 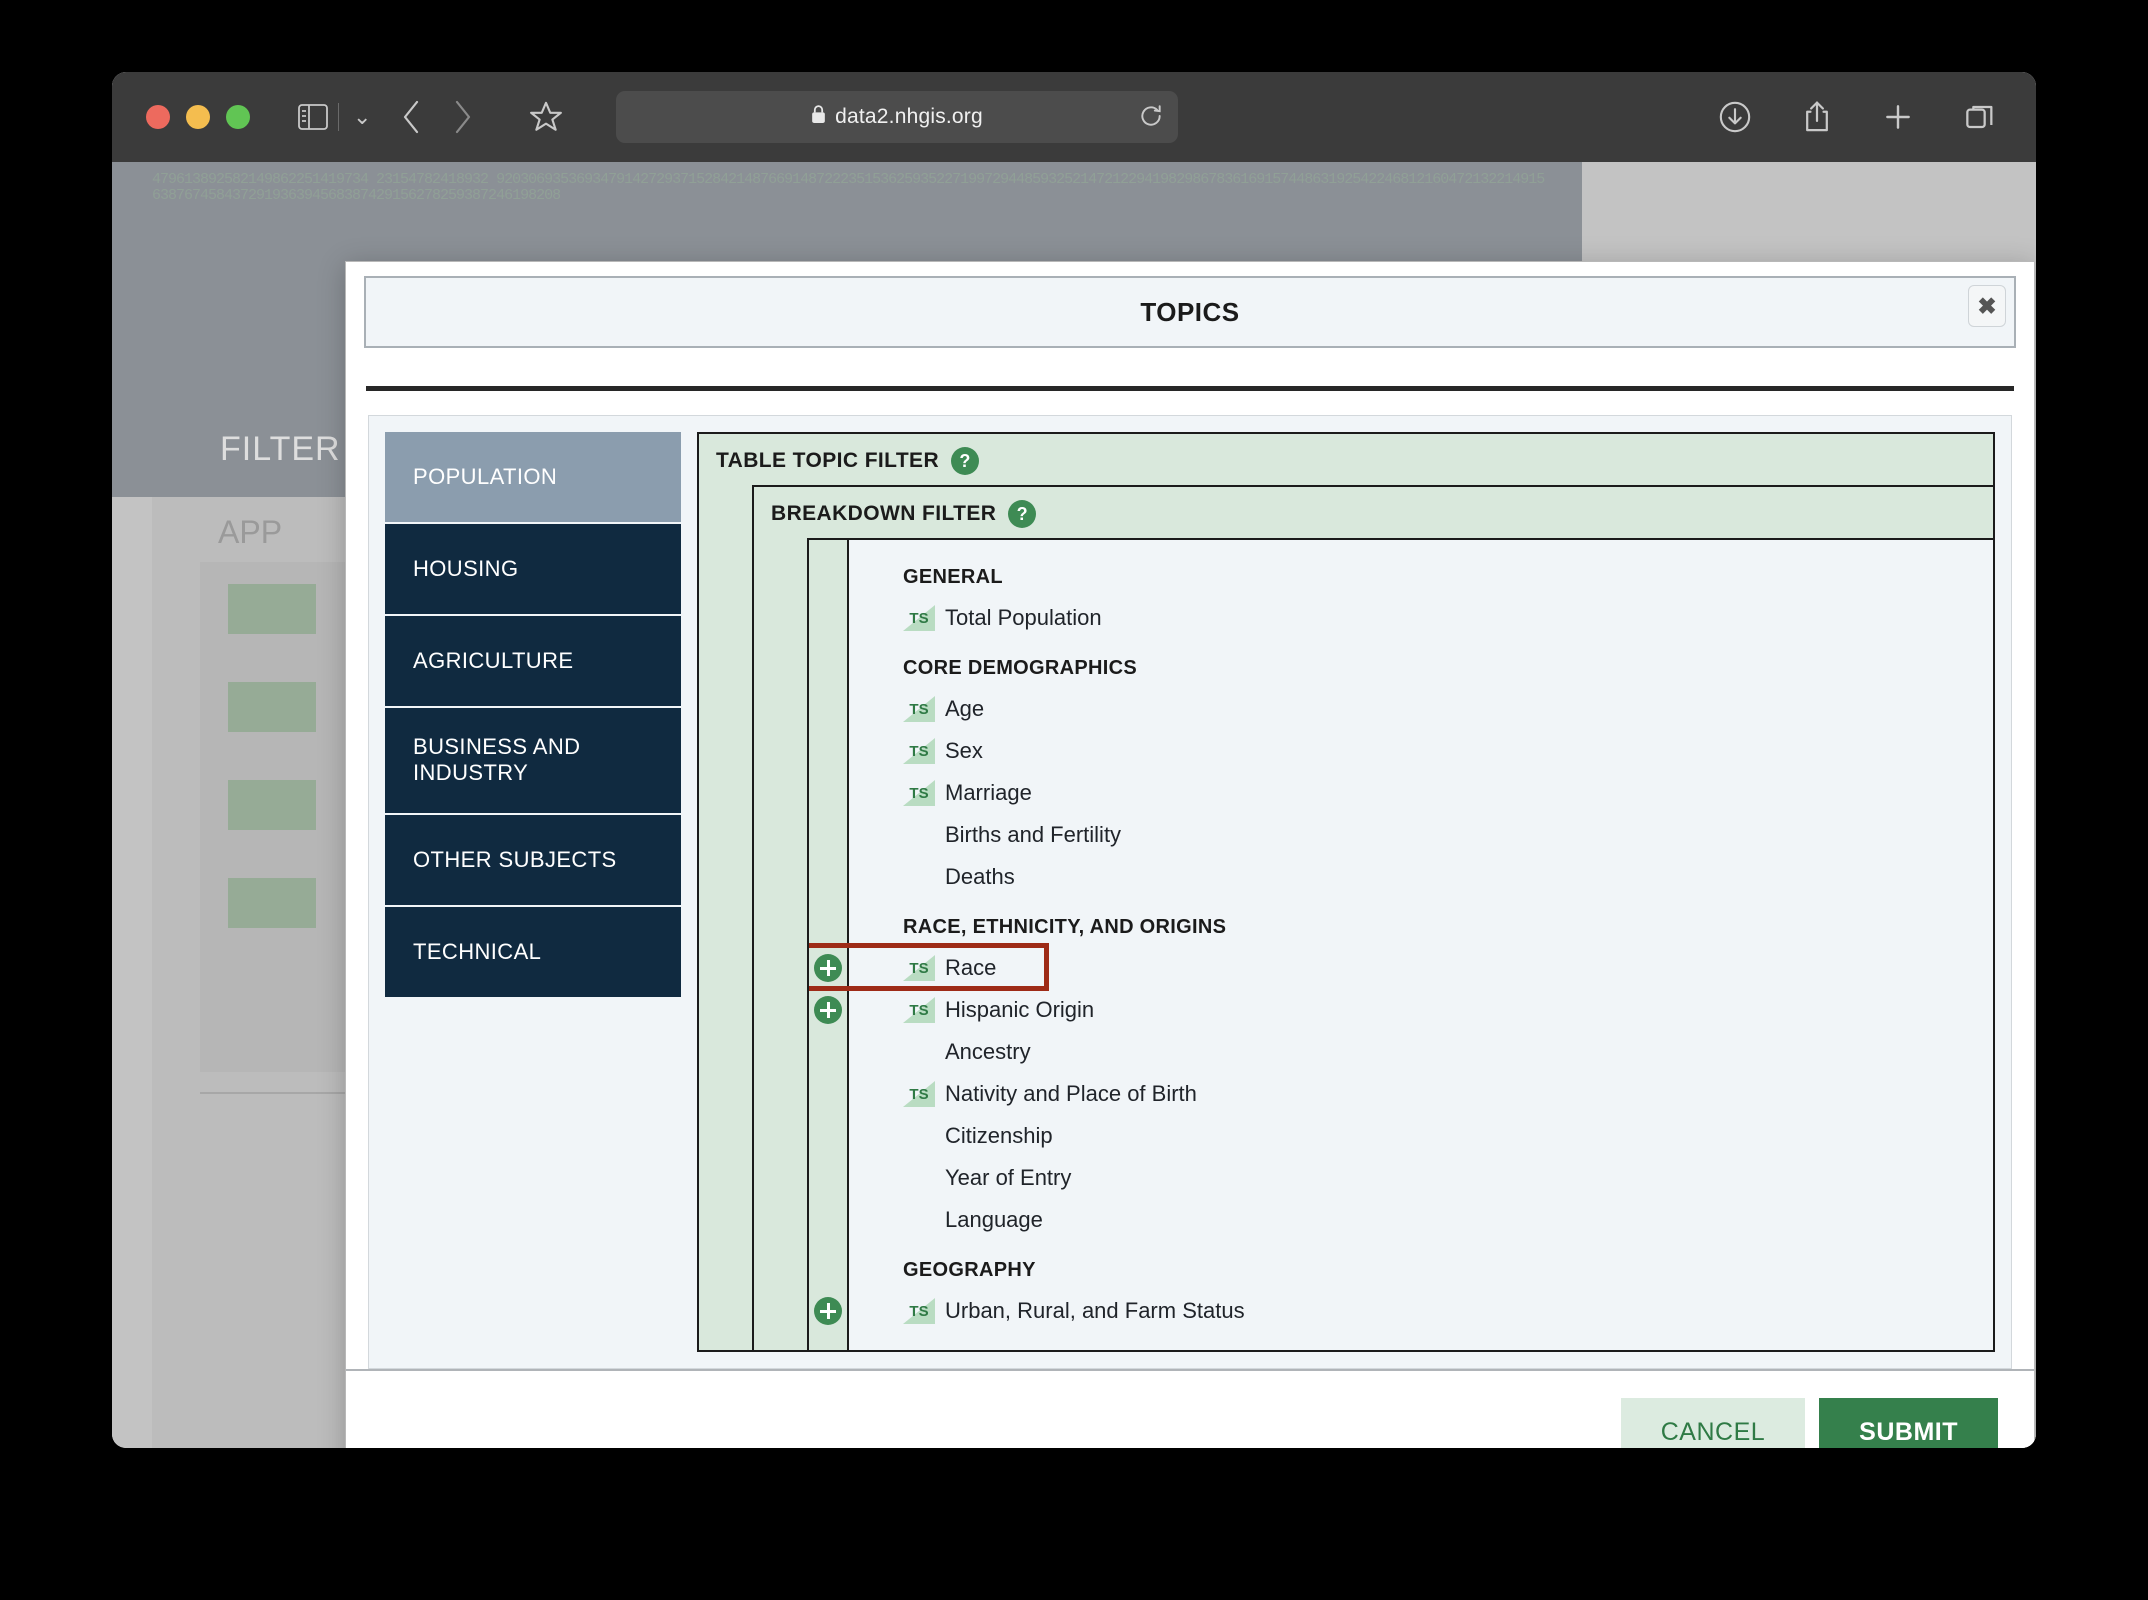 I want to click on close-icon: ✖, so click(x=1987, y=306).